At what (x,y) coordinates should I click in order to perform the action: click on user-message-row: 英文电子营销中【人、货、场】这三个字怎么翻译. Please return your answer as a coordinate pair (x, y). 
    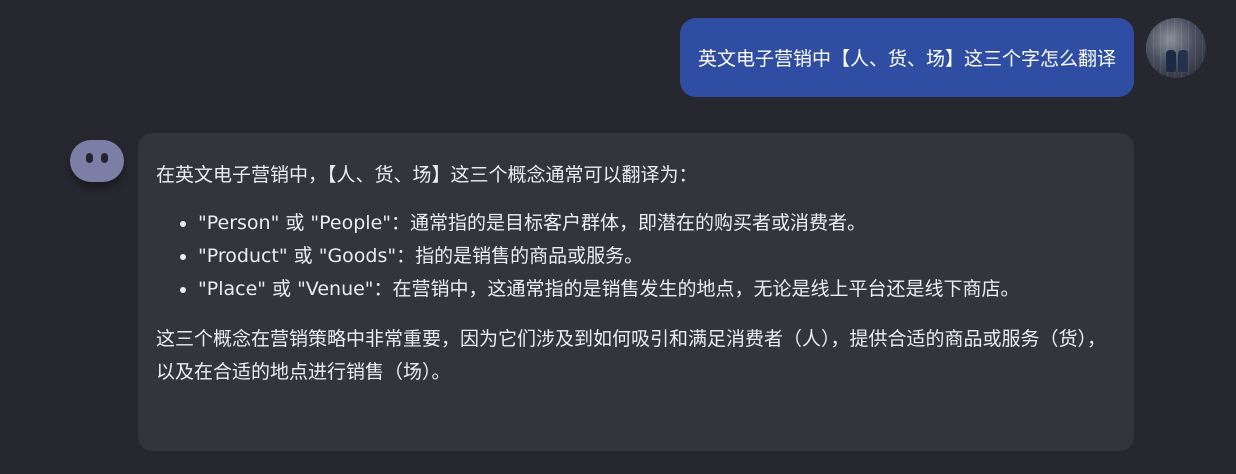
    Looking at the image, I should click on (942, 57).